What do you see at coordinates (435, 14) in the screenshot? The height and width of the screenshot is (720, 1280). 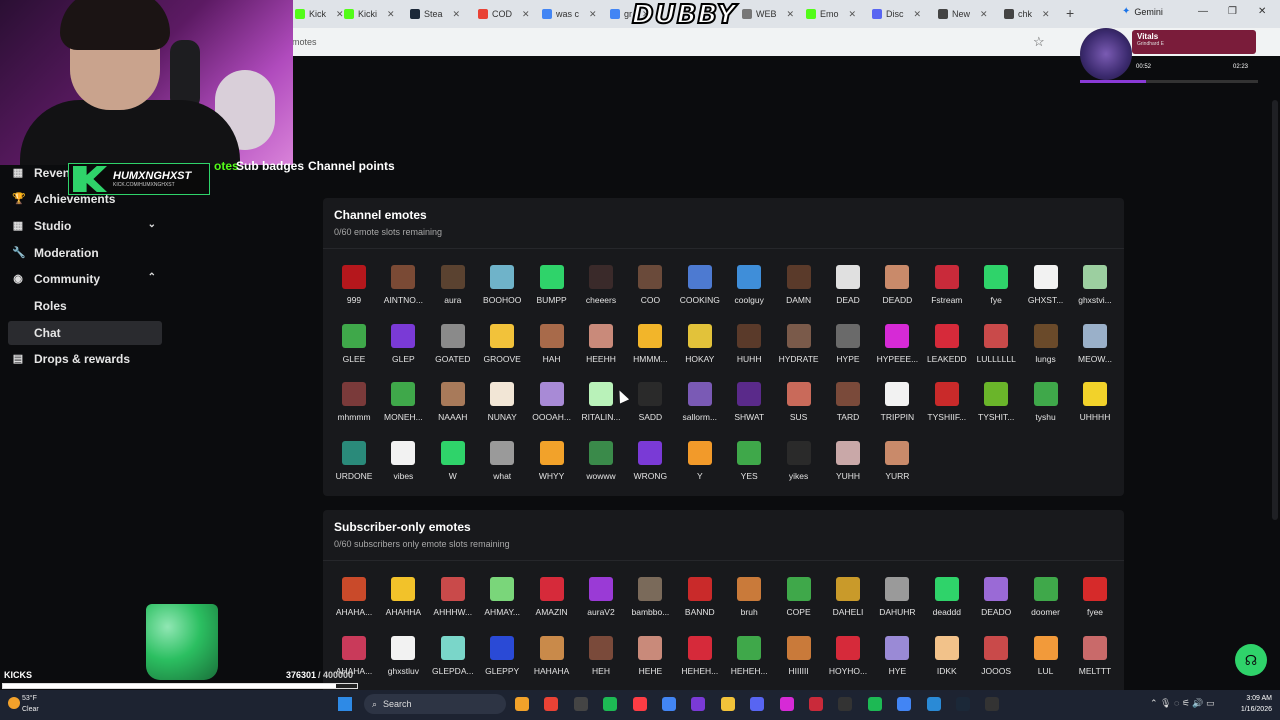 I see `browser-tab: Stea ✕` at bounding box center [435, 14].